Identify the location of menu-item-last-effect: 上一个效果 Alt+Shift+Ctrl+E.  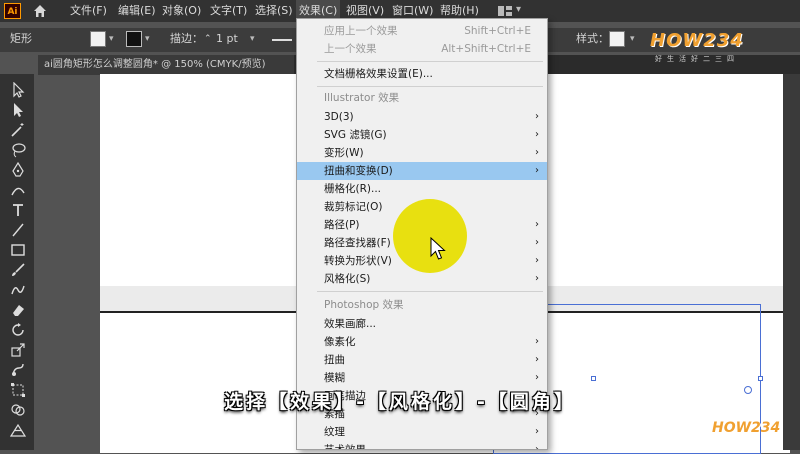
(427, 49).